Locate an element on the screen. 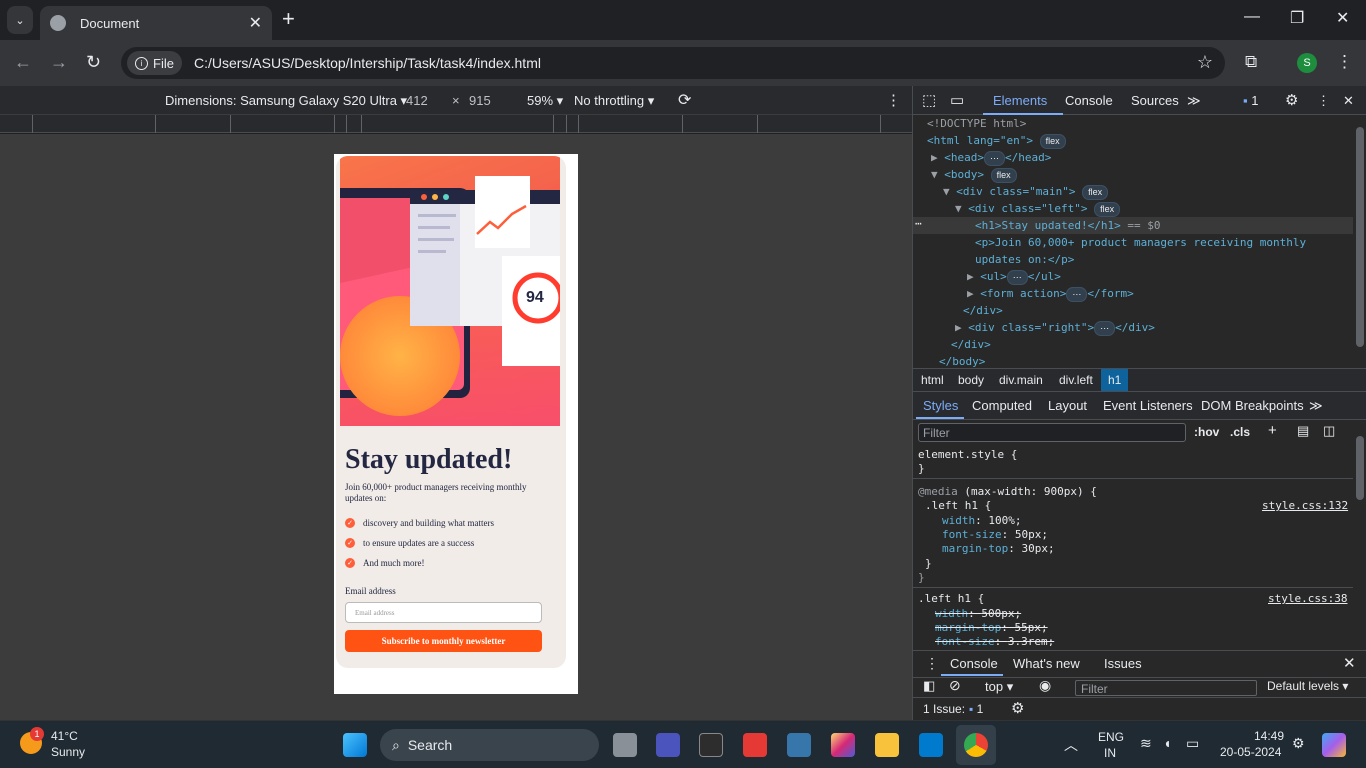  device-more-icon: ⋮ is located at coordinates (893, 100).